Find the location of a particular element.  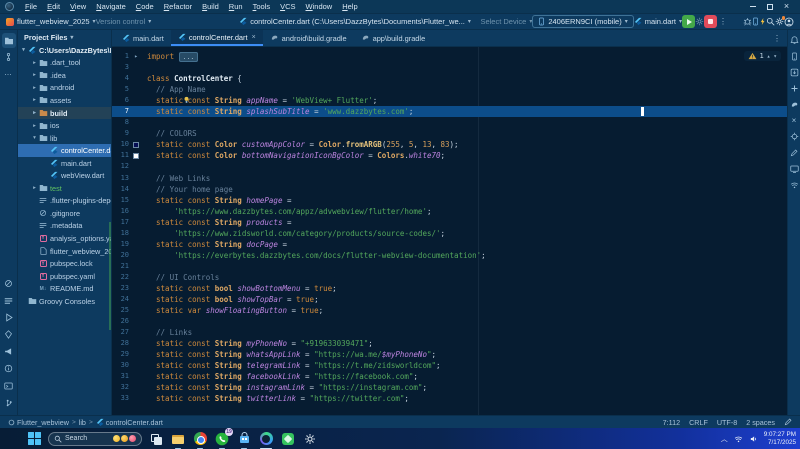

gradle-blob-icon is located at coordinates (794, 104).